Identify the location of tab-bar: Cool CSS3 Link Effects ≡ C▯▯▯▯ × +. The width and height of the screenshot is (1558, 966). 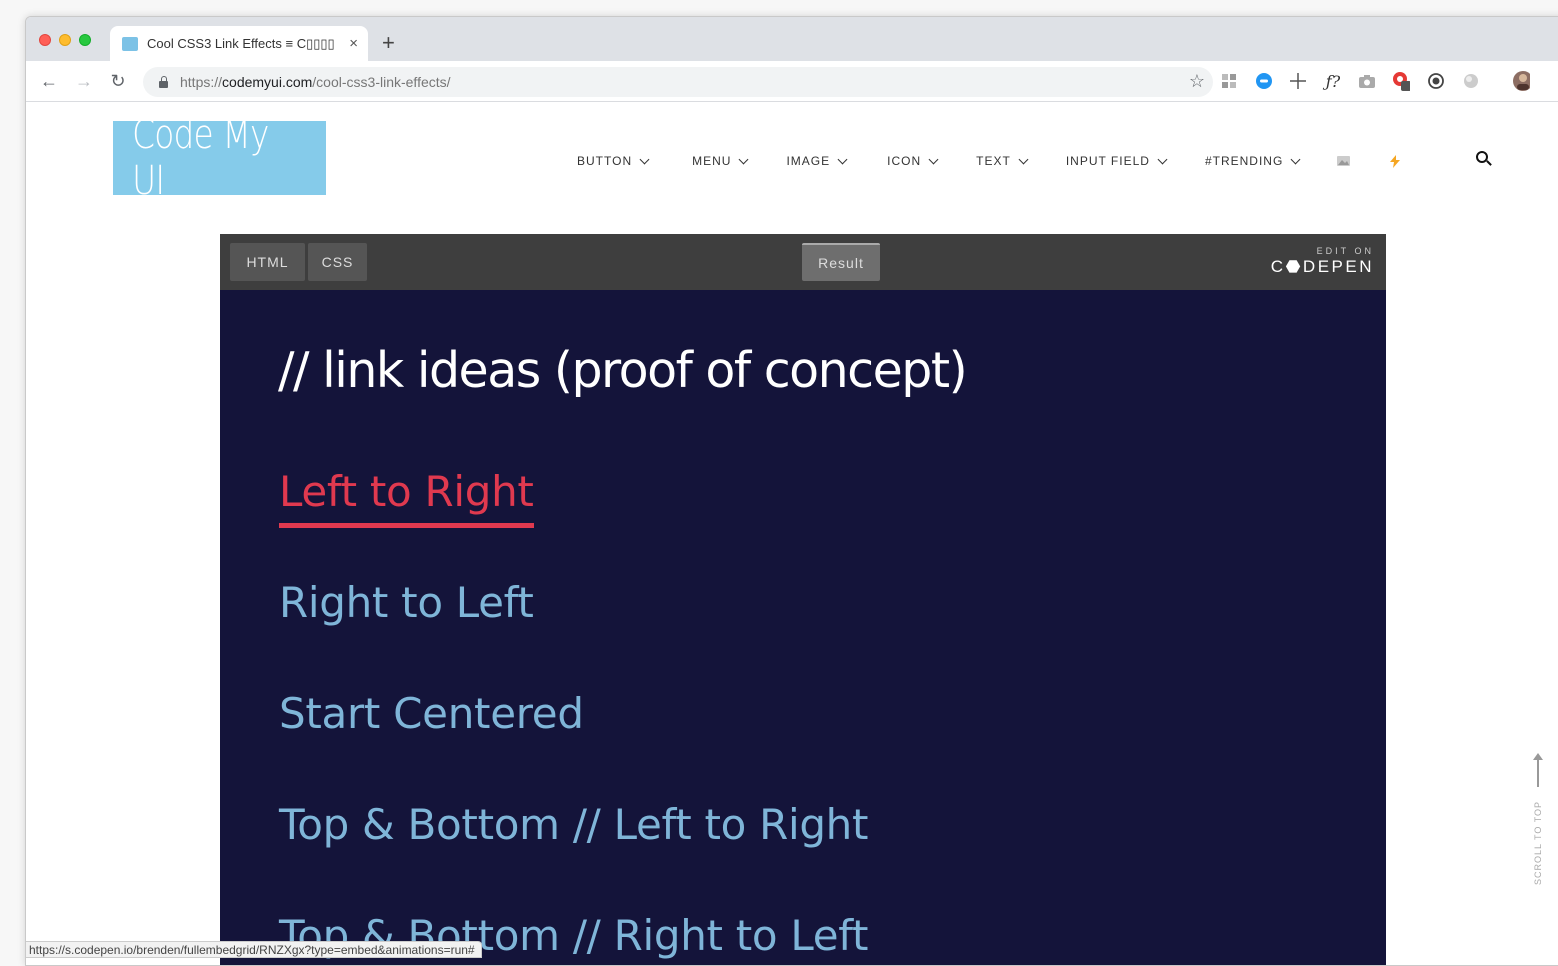
(792, 39).